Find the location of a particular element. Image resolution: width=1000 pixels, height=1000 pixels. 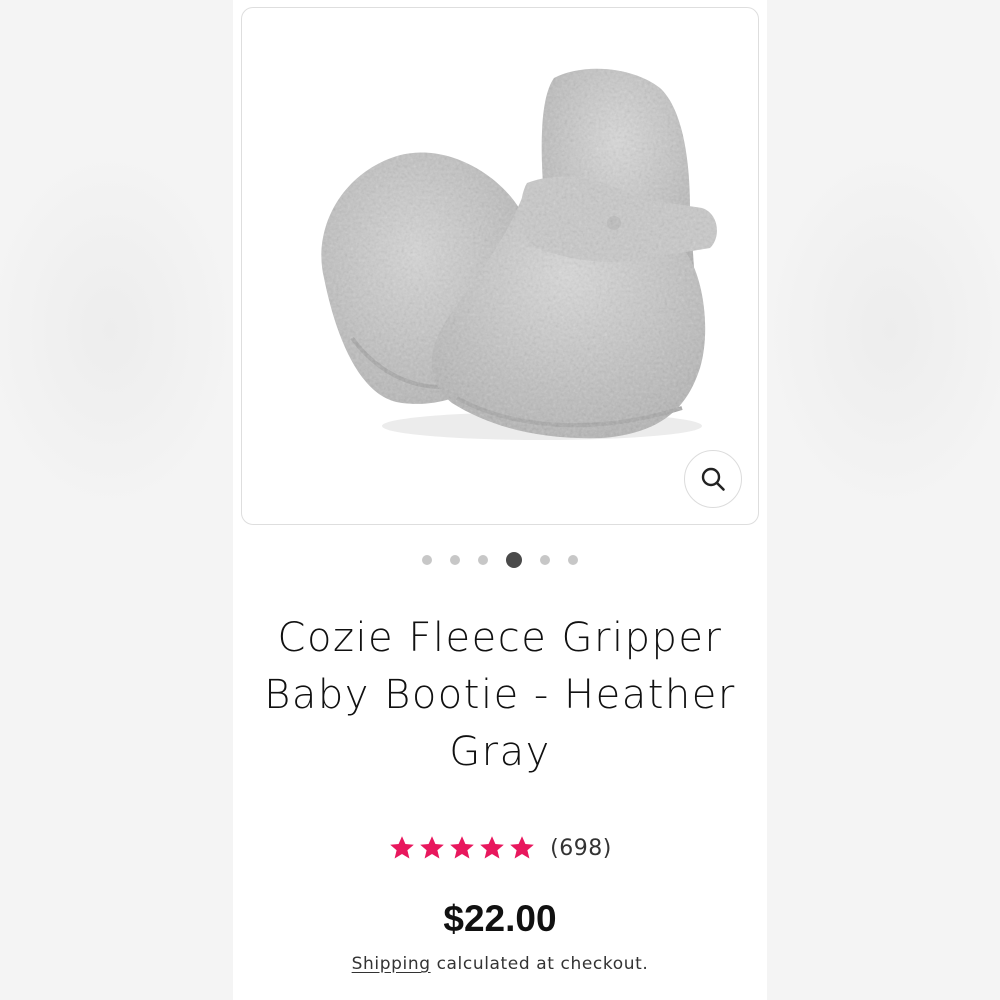

star-rating is located at coordinates (462, 848).